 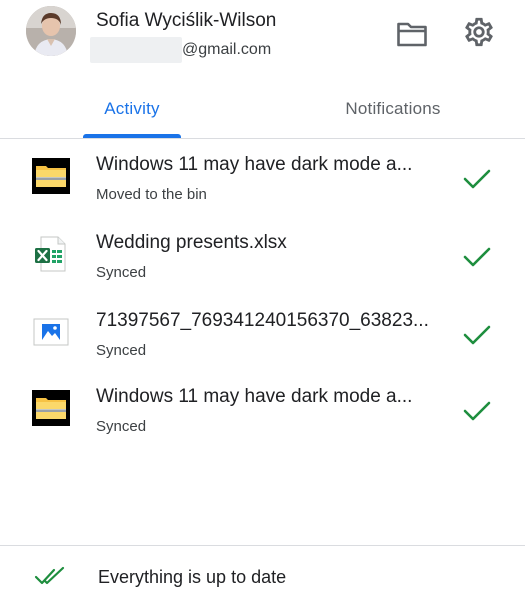 I want to click on item-title: Wedding presents.xlsx, so click(x=191, y=242).